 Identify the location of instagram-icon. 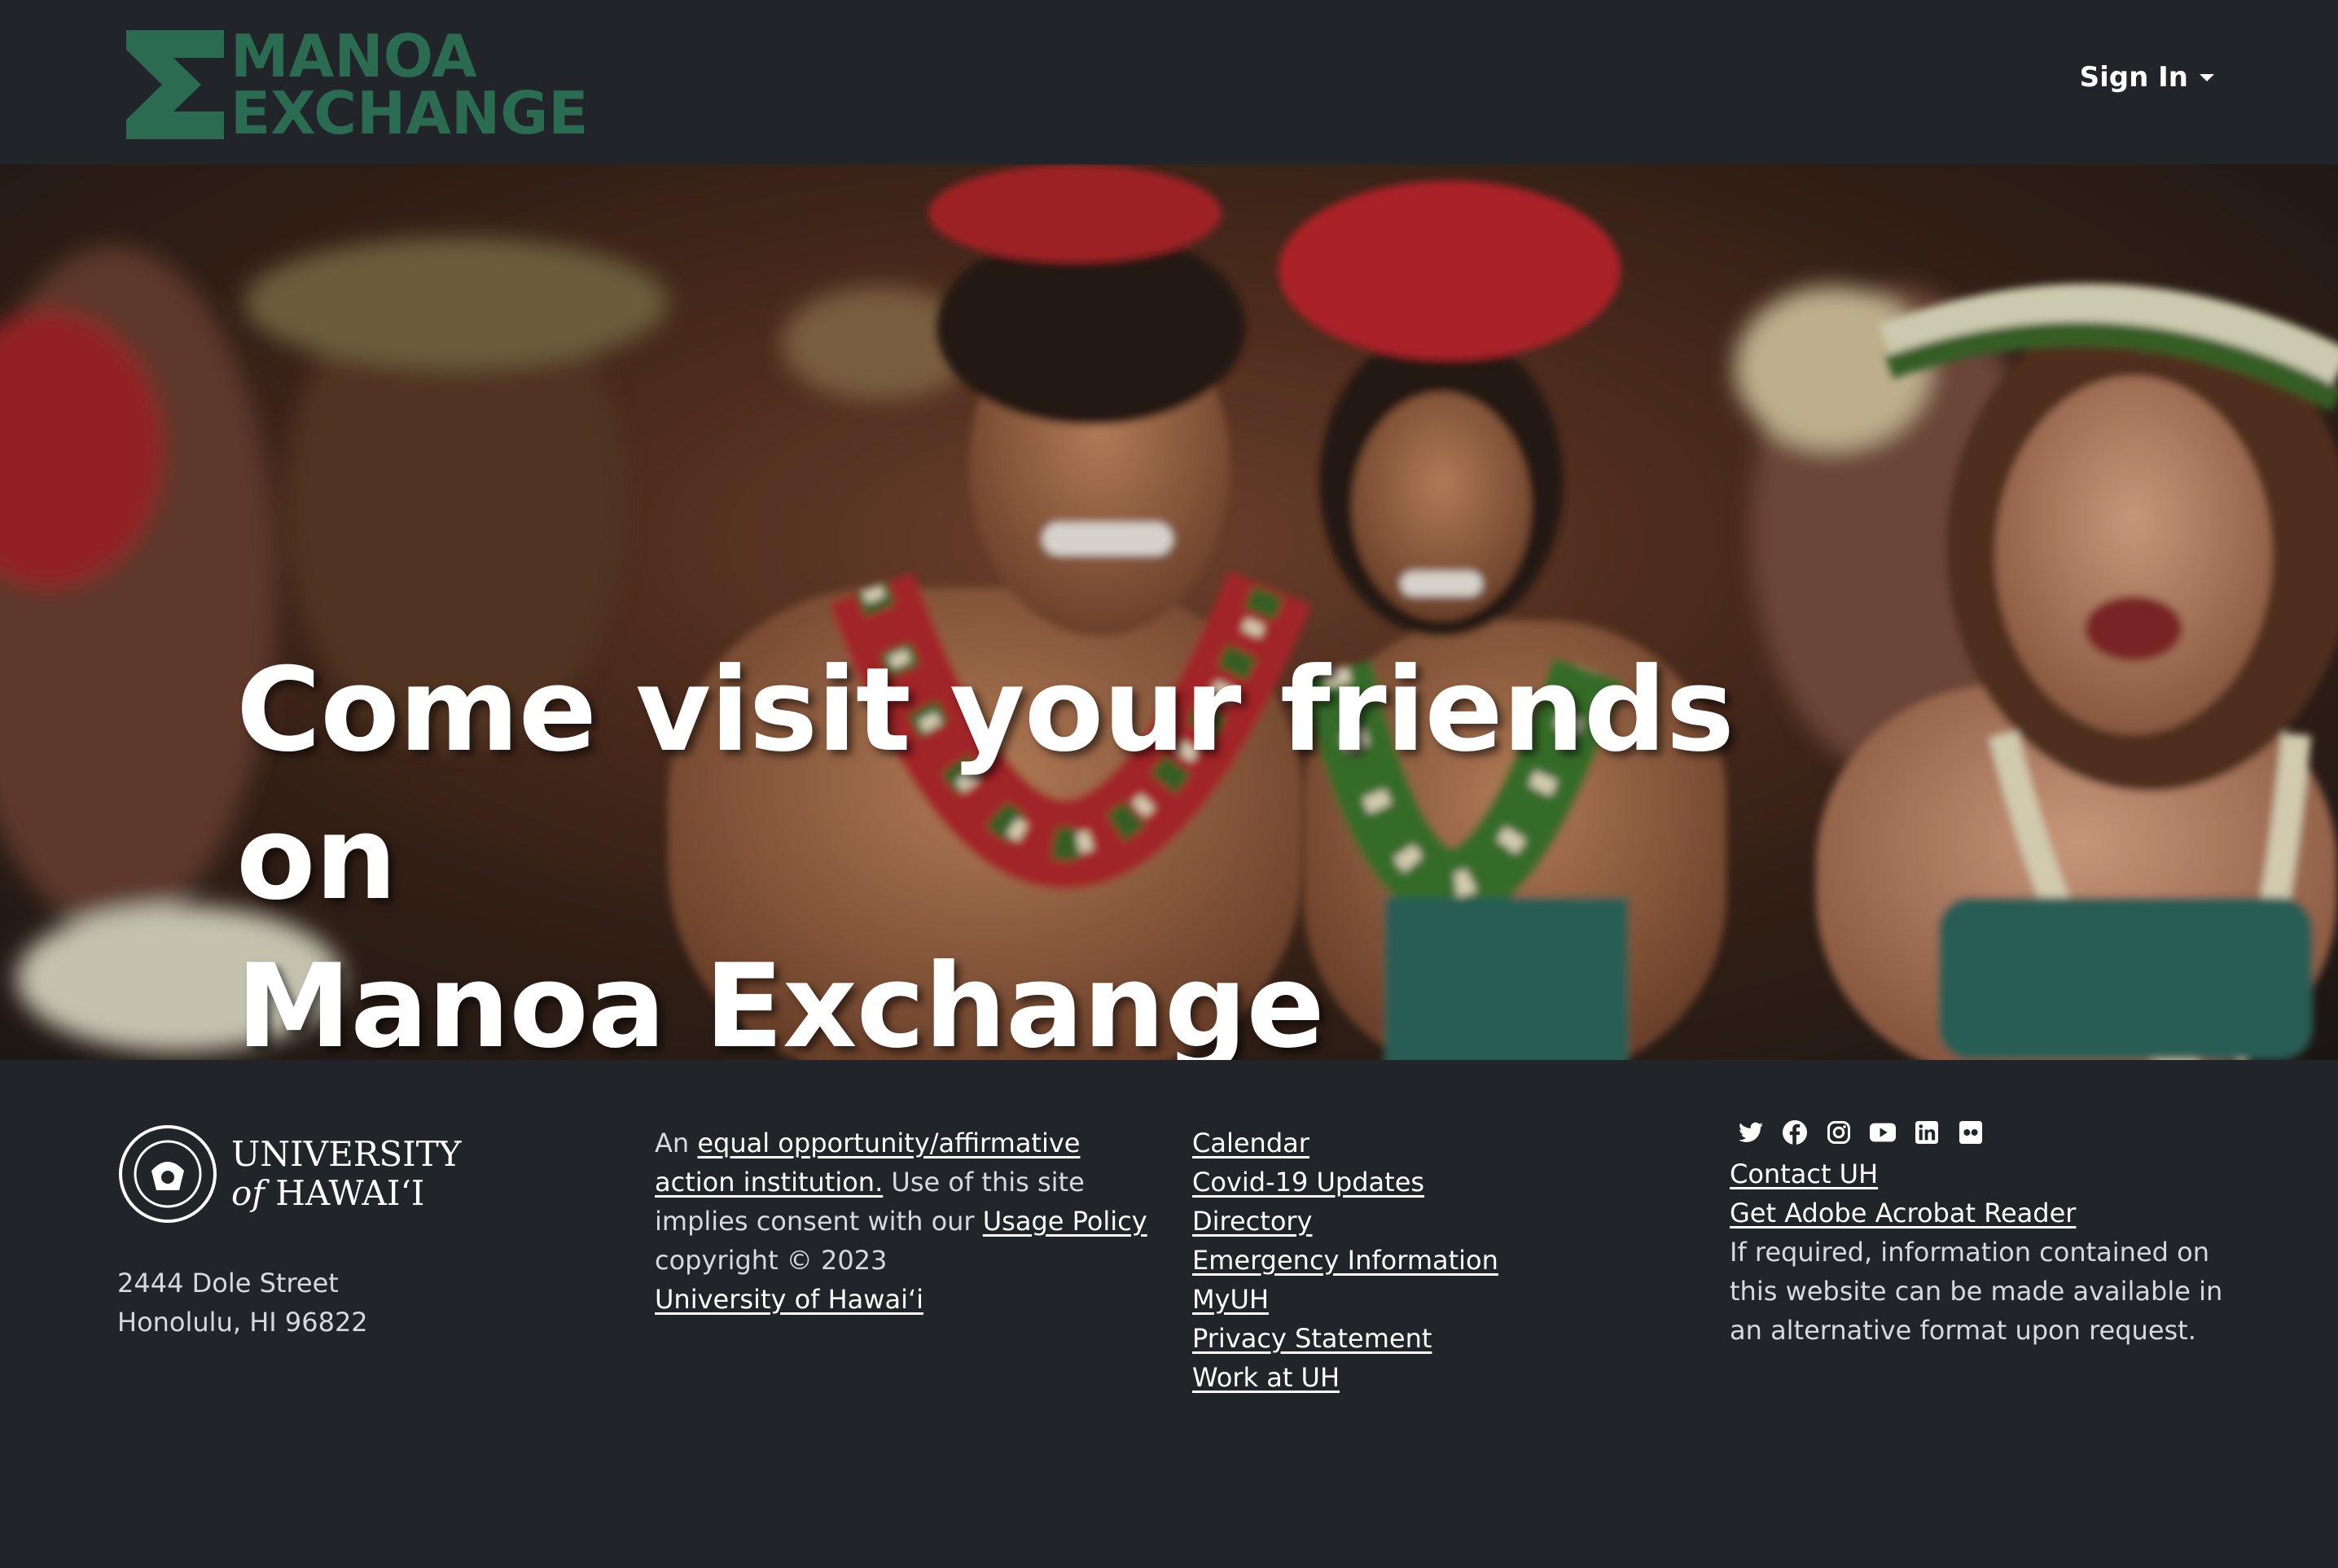
(1839, 1132).